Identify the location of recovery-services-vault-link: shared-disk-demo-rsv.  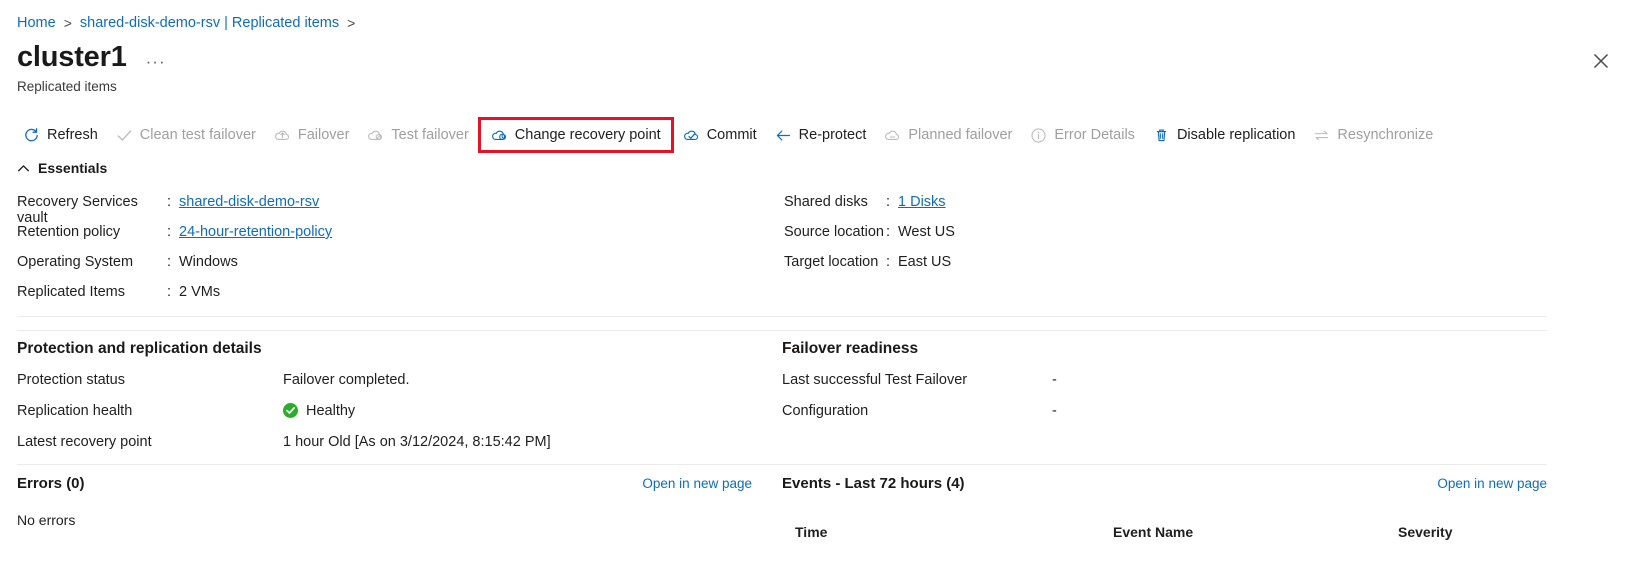
(249, 202).